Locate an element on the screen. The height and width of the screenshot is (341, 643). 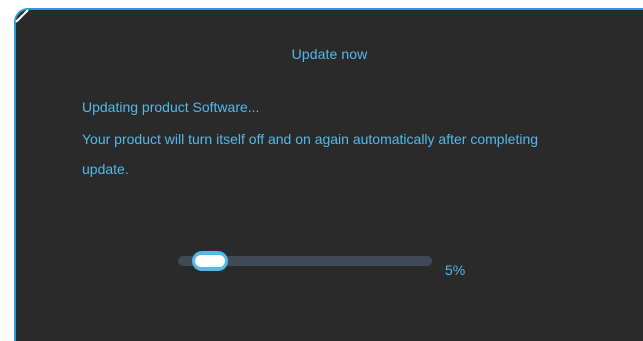
dialog-title: Update now is located at coordinates (329, 54).